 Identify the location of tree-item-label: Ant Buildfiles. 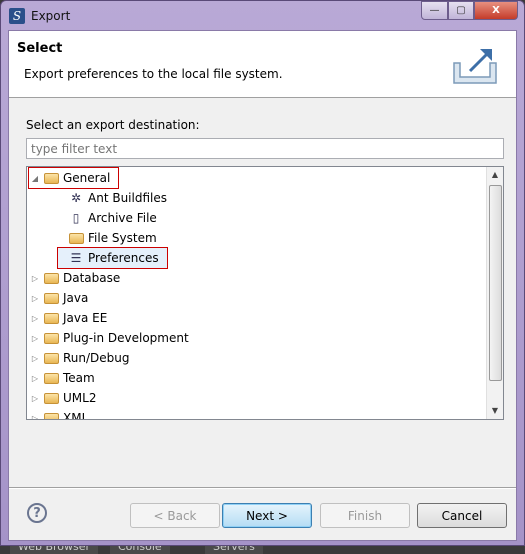
(127, 198).